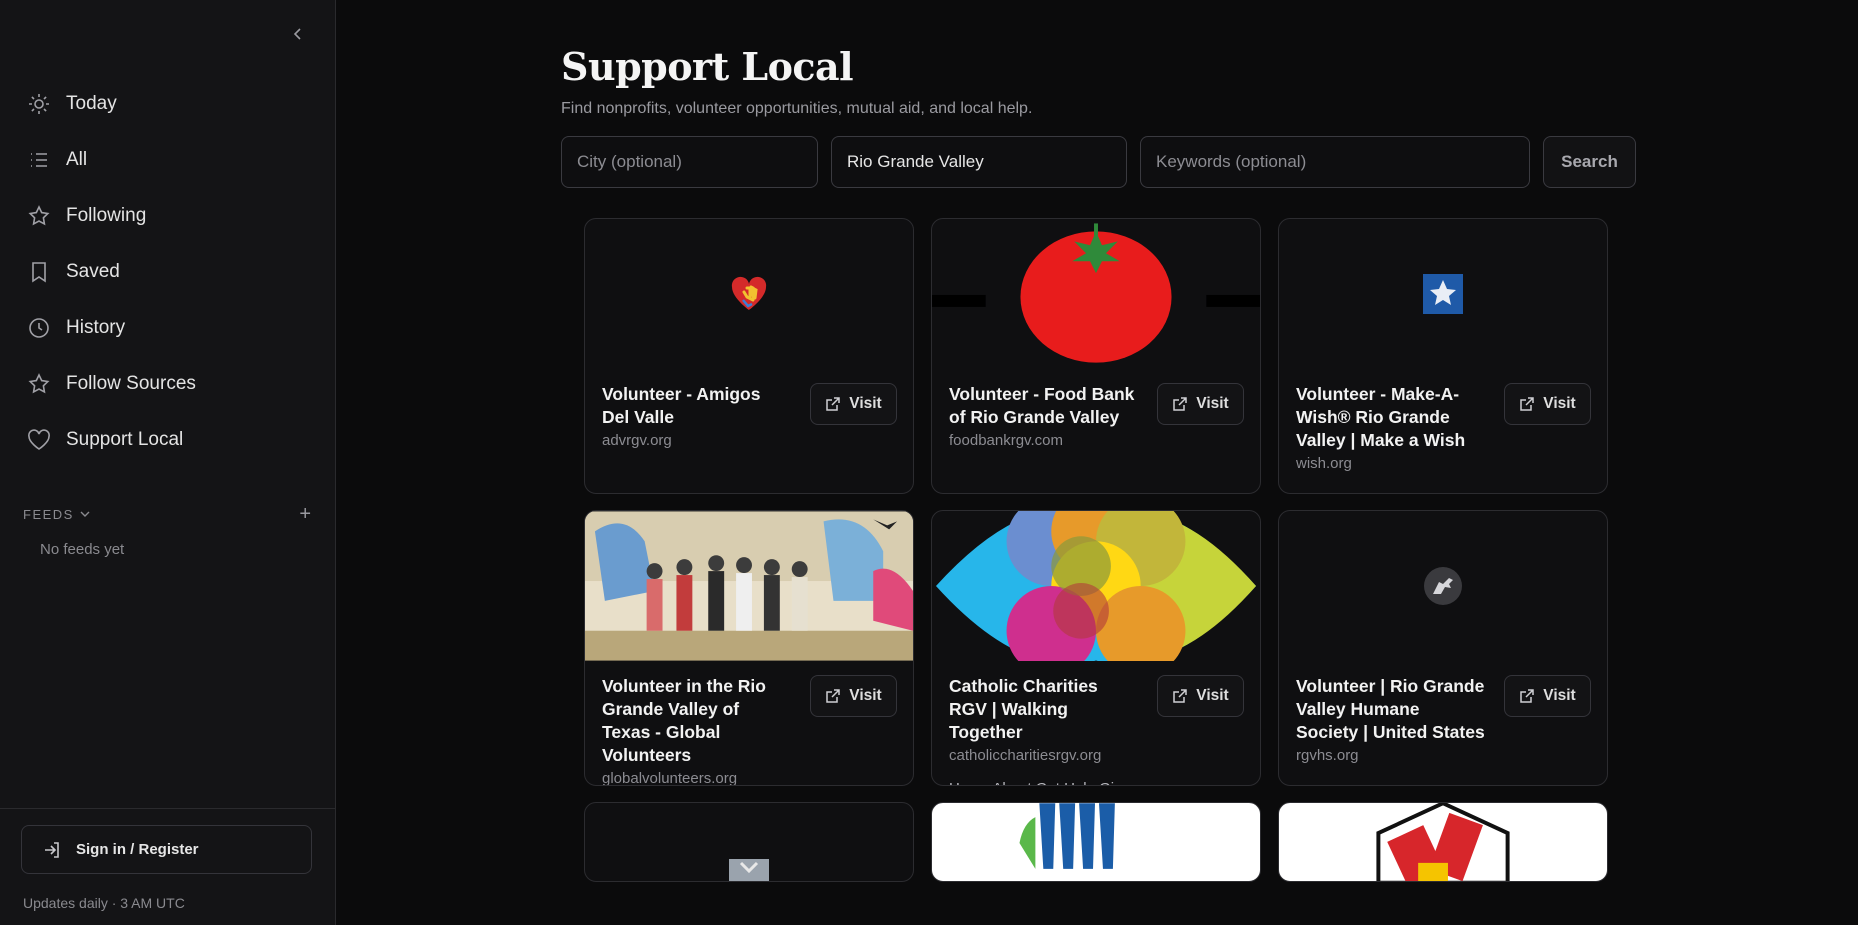 Image resolution: width=1858 pixels, height=925 pixels. What do you see at coordinates (1327, 755) in the screenshot?
I see `card-domain: rgvhs.org` at bounding box center [1327, 755].